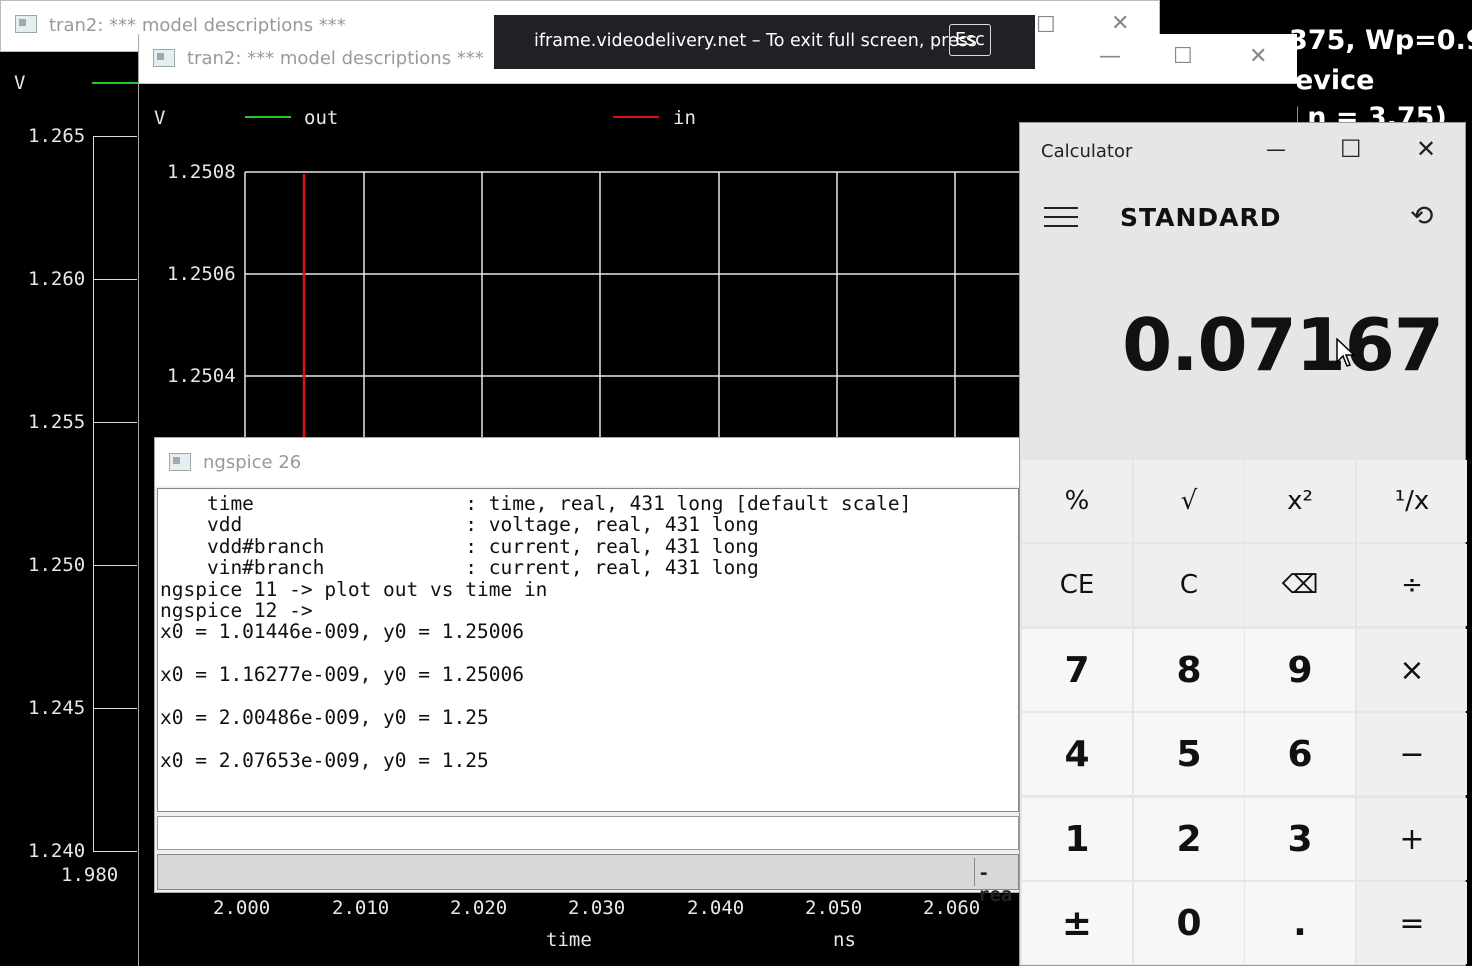  What do you see at coordinates (20, 83) in the screenshot?
I see `back-y-unit: V` at bounding box center [20, 83].